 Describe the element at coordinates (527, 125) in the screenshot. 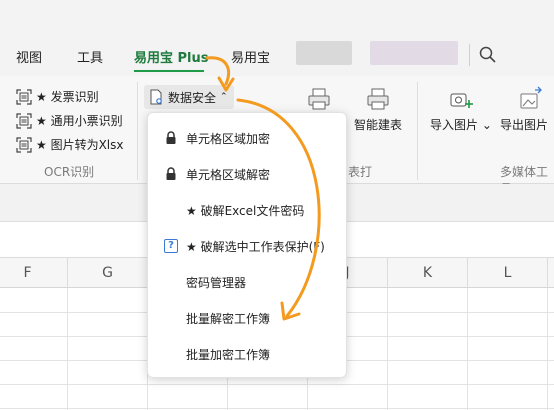

I see `export-image-label: 导出图片 ⌄` at that location.